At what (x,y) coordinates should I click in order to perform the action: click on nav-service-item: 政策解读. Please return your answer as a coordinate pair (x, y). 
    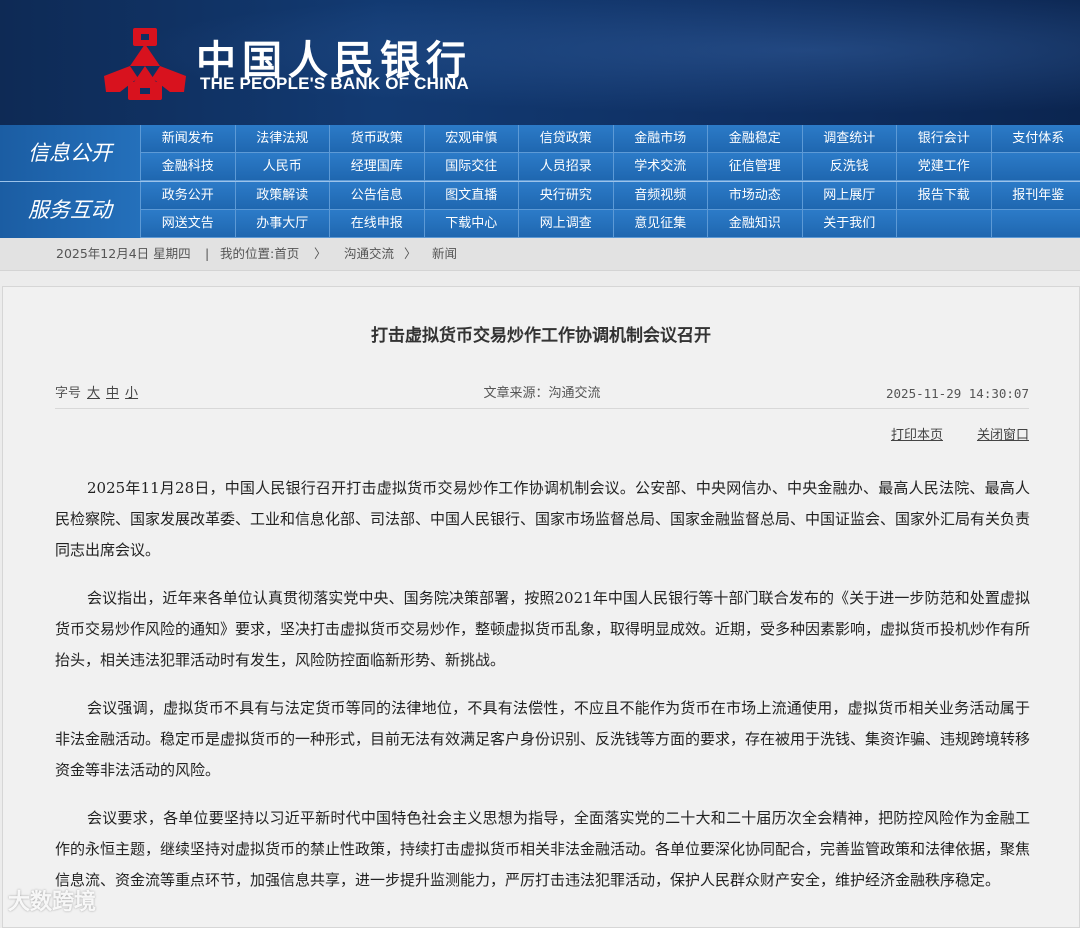
    Looking at the image, I should click on (282, 196).